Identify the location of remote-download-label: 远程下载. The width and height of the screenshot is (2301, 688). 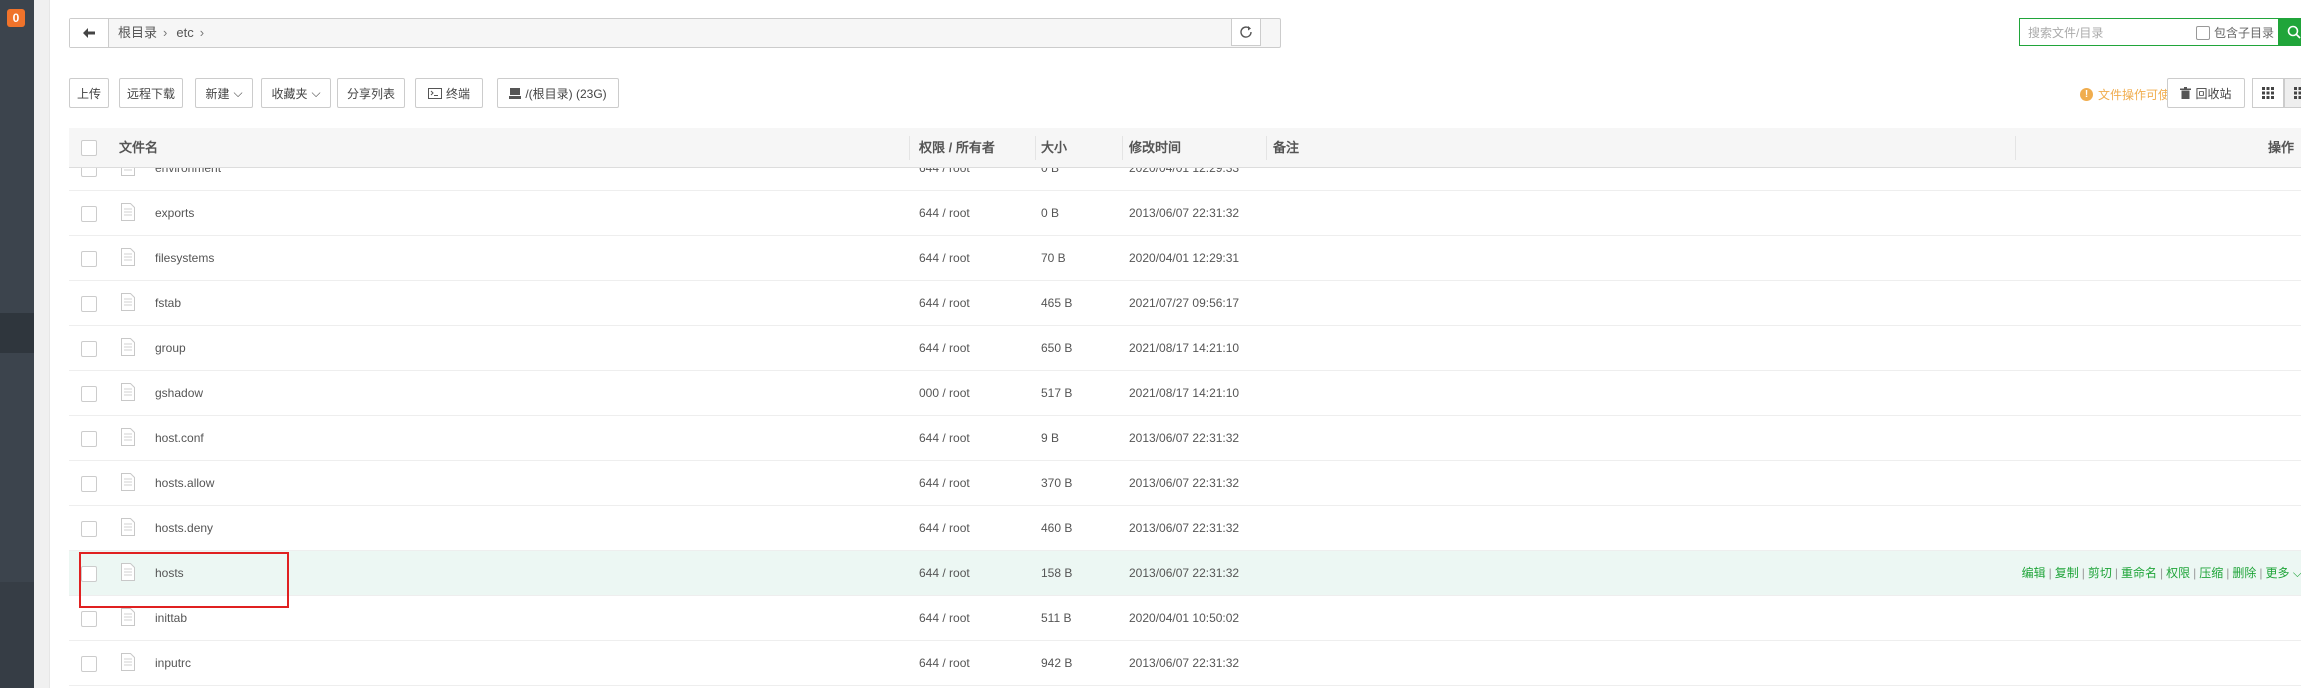
(150, 93).